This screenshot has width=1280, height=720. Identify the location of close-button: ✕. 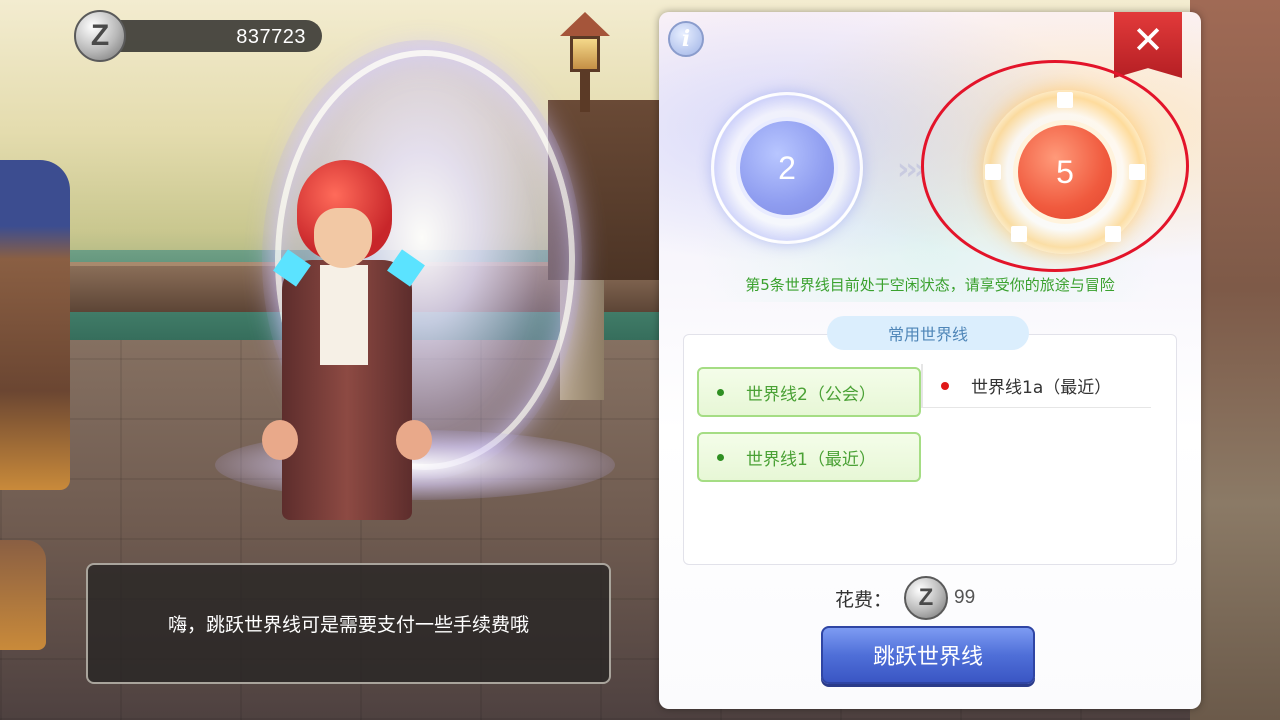
(1148, 45).